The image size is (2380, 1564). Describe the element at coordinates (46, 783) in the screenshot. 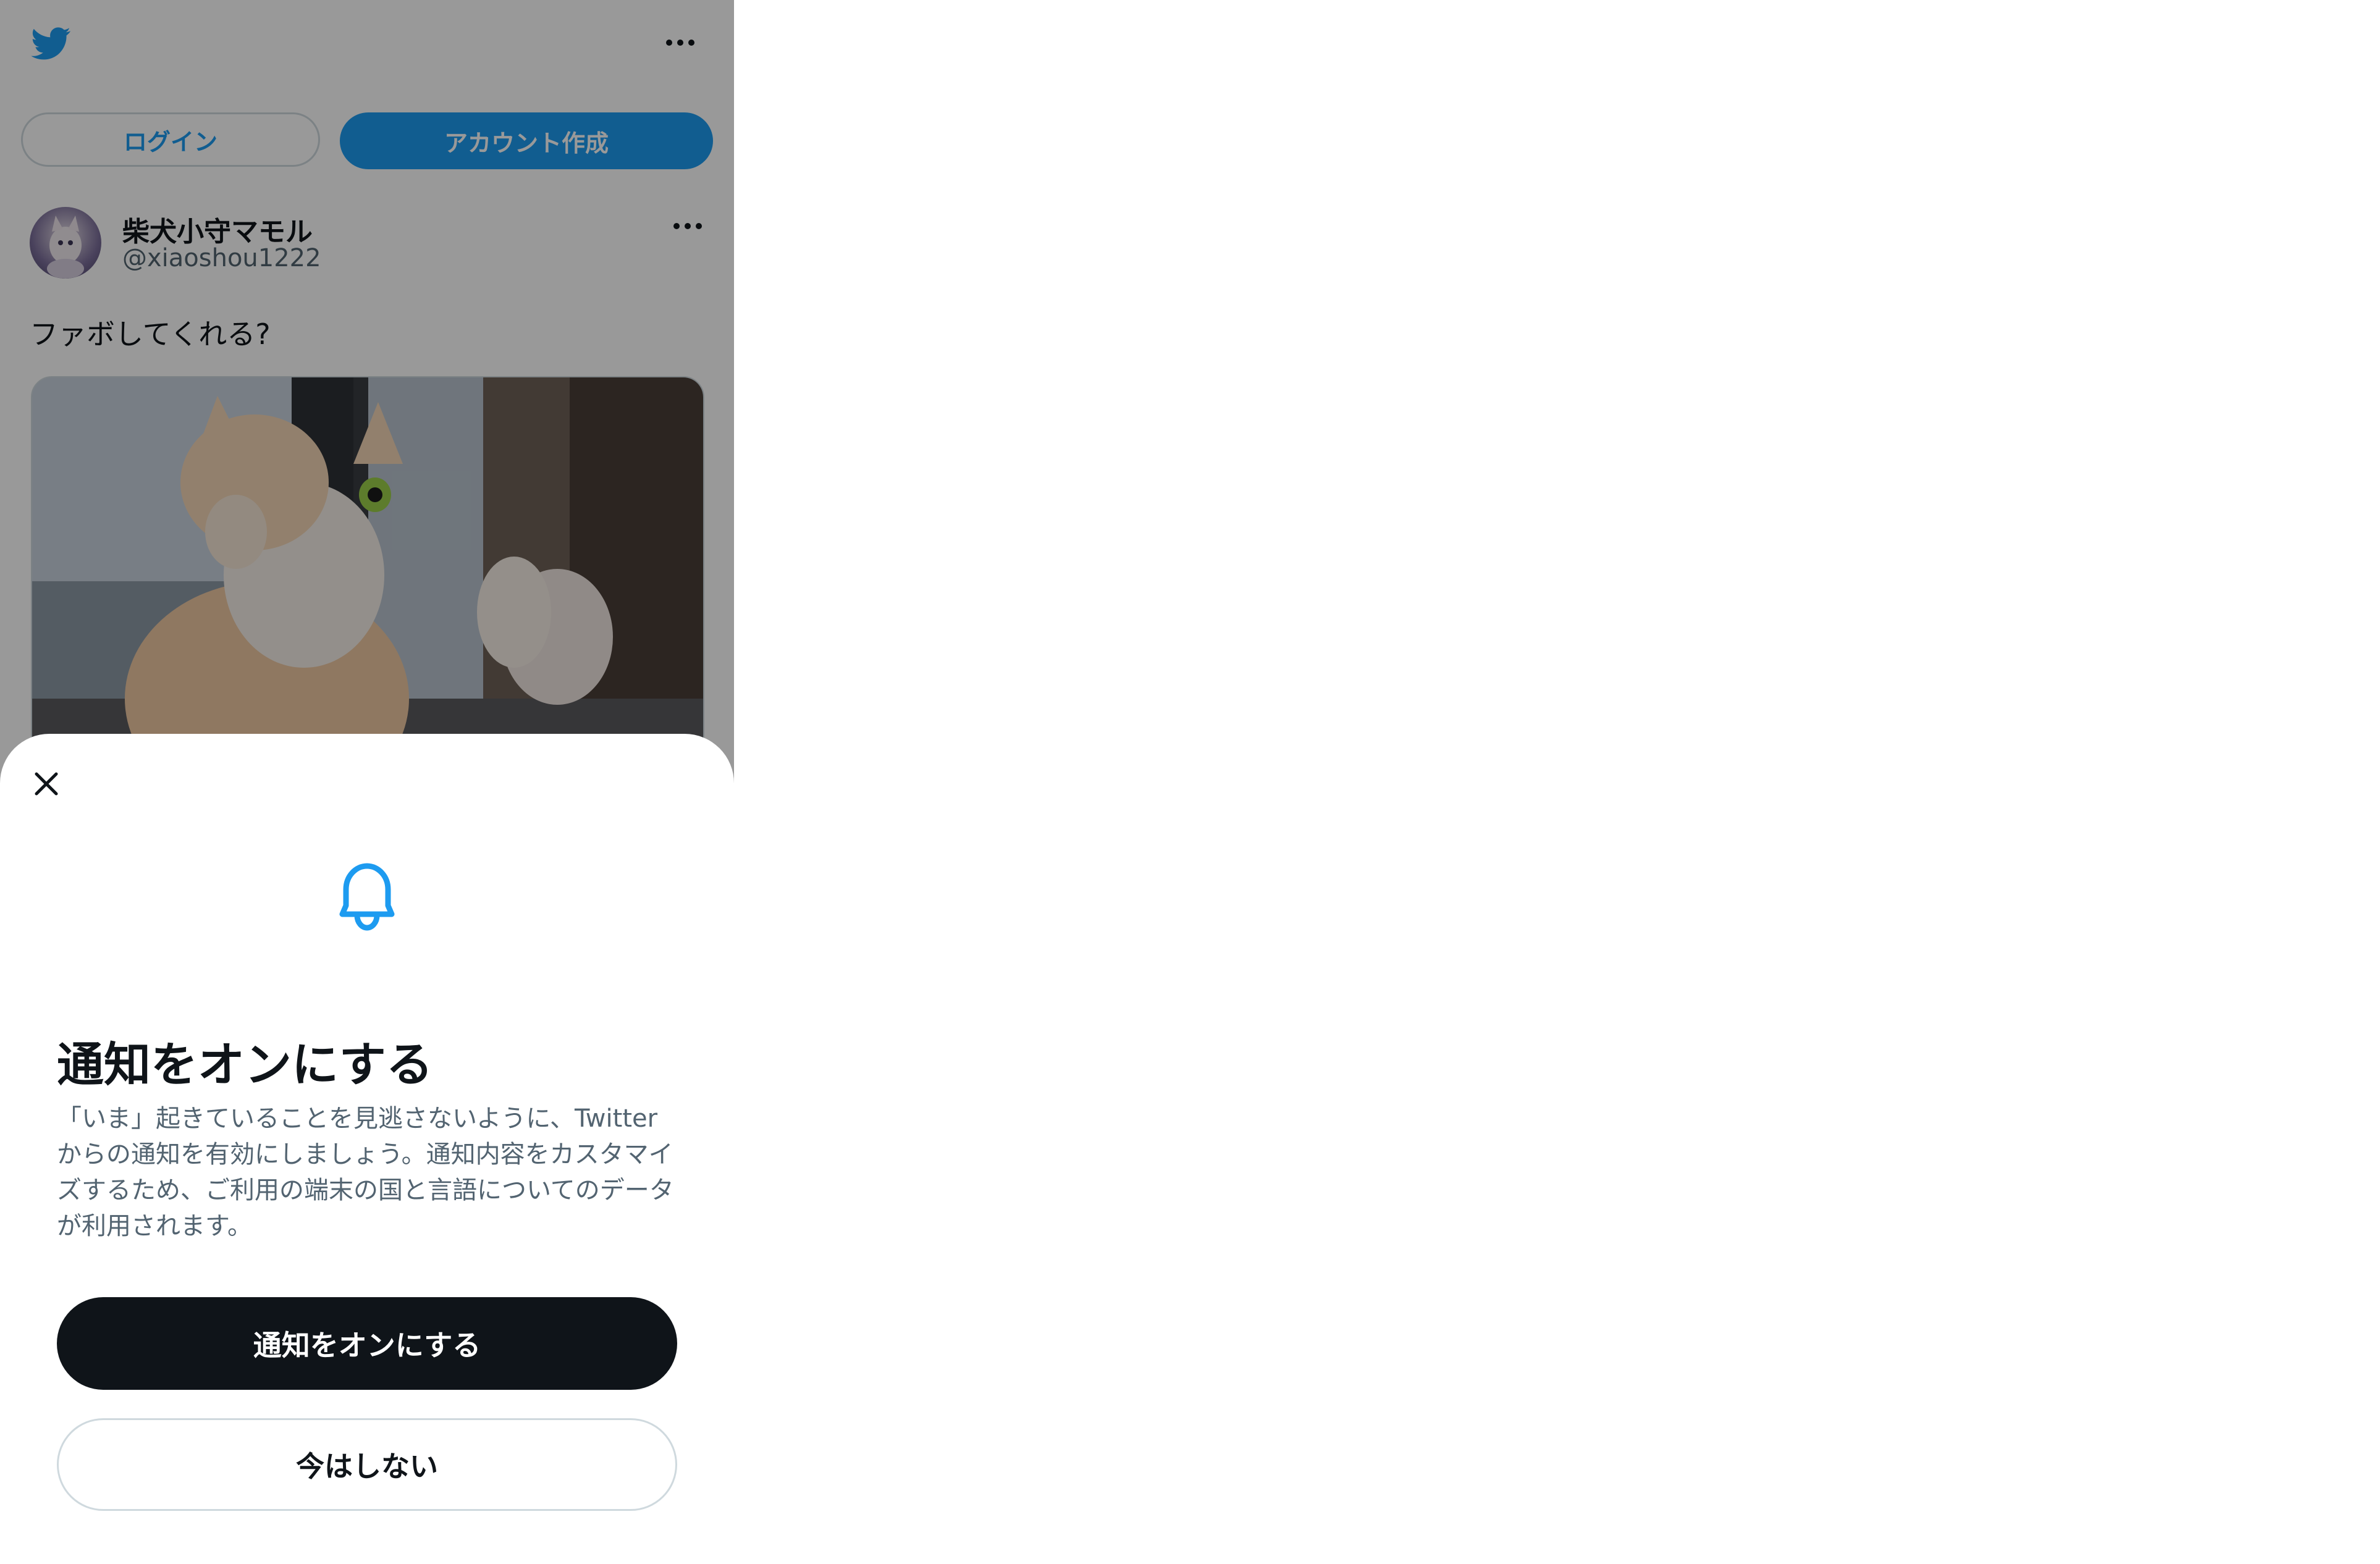

I see `close-icon` at that location.